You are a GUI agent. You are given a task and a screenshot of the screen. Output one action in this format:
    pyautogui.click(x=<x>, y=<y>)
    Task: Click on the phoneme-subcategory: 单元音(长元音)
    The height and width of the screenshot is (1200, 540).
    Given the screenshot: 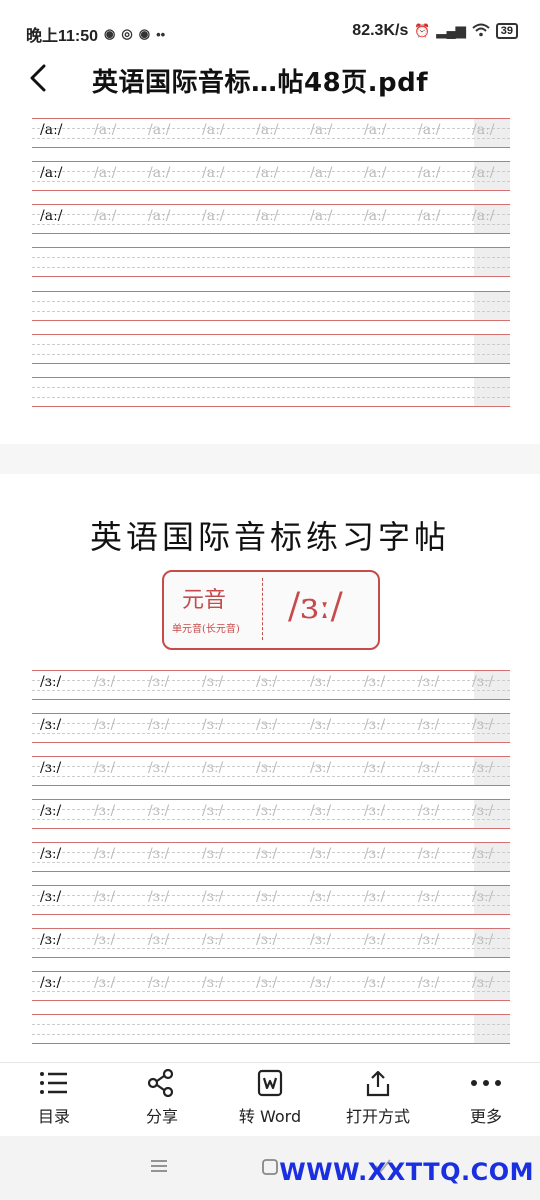 What is the action you would take?
    pyautogui.click(x=206, y=629)
    